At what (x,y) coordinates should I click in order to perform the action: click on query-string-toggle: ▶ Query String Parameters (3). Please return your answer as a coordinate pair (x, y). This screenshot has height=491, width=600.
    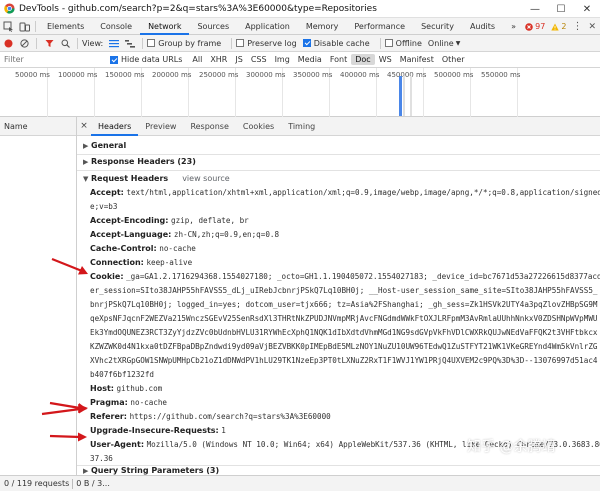
    Looking at the image, I should click on (151, 470).